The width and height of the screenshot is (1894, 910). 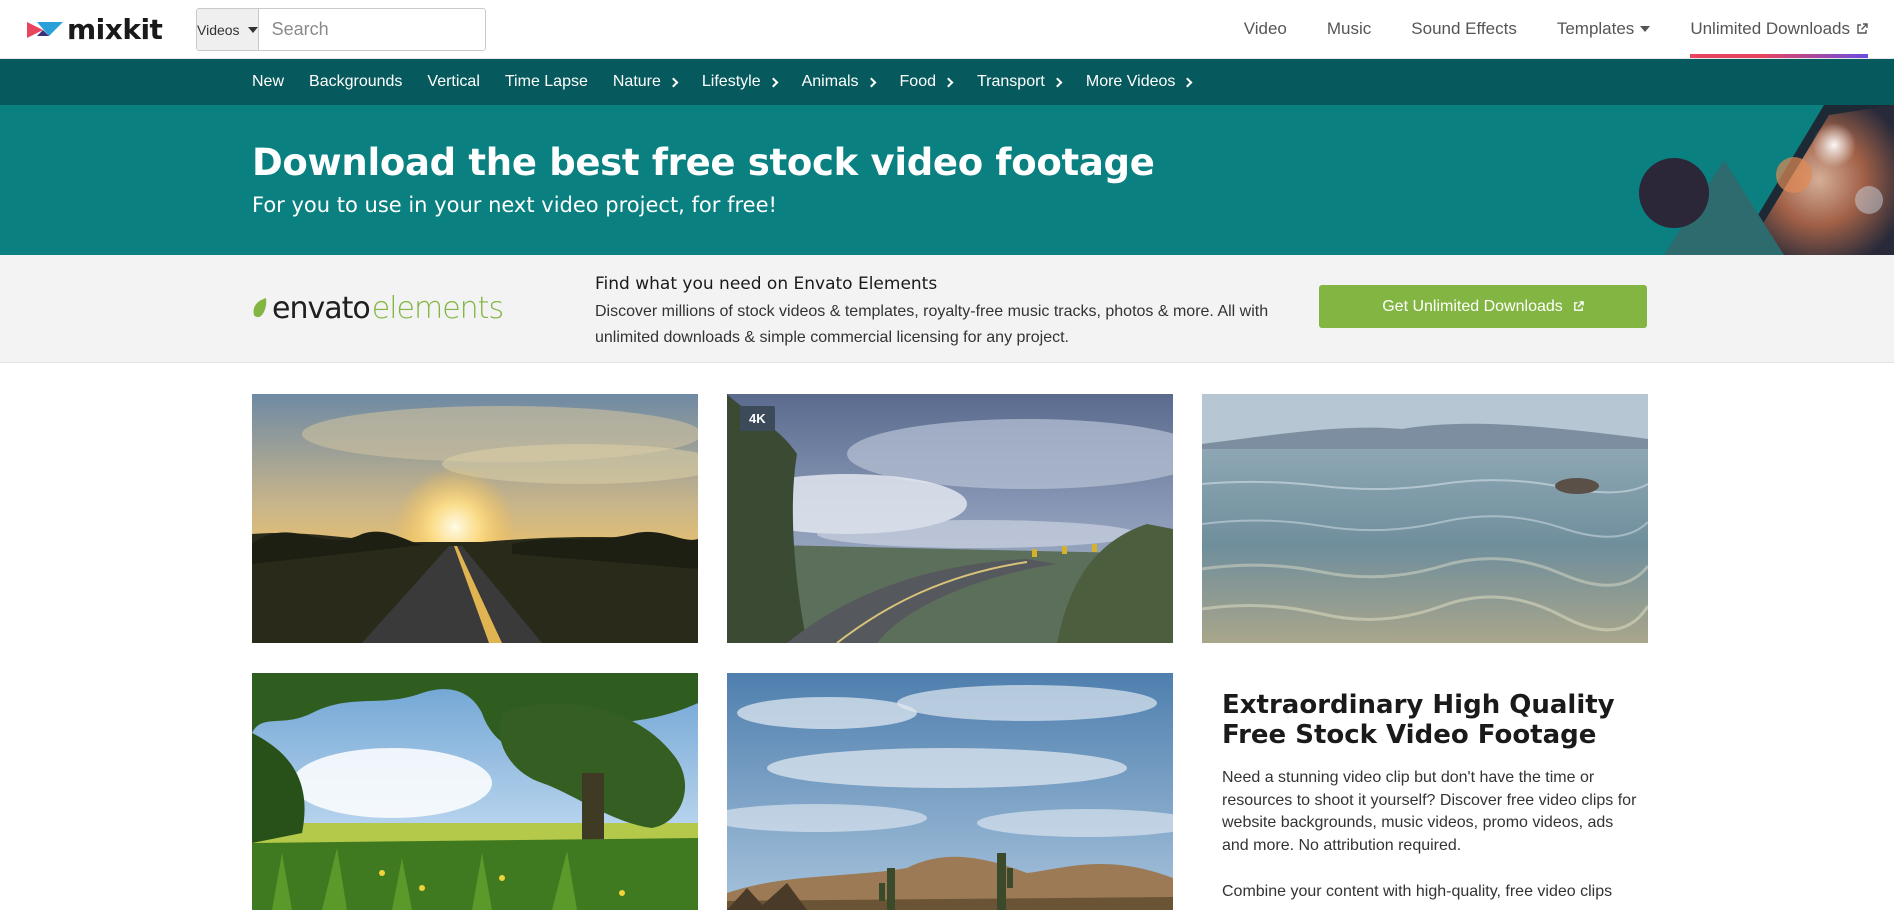 I want to click on logo-text: mixkit, so click(x=115, y=29).